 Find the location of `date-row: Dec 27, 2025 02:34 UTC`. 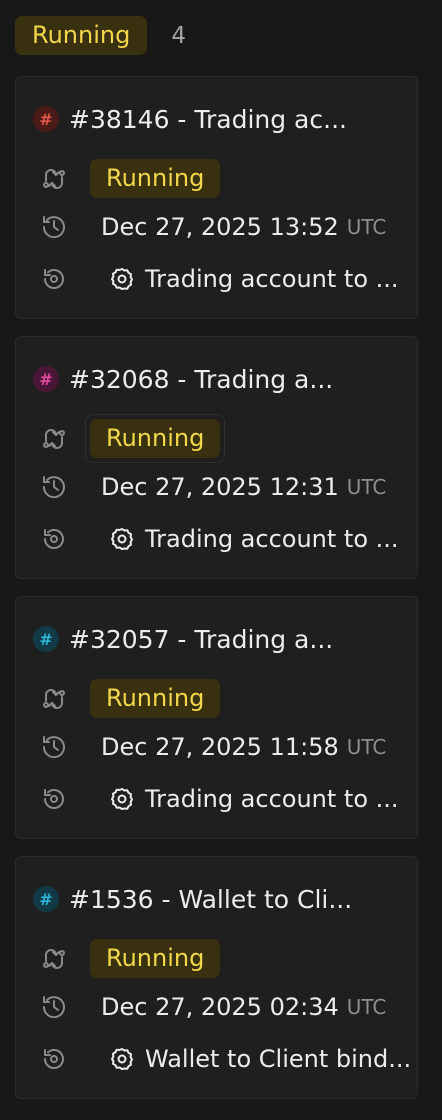

date-row: Dec 27, 2025 02:34 UTC is located at coordinates (212, 1007).